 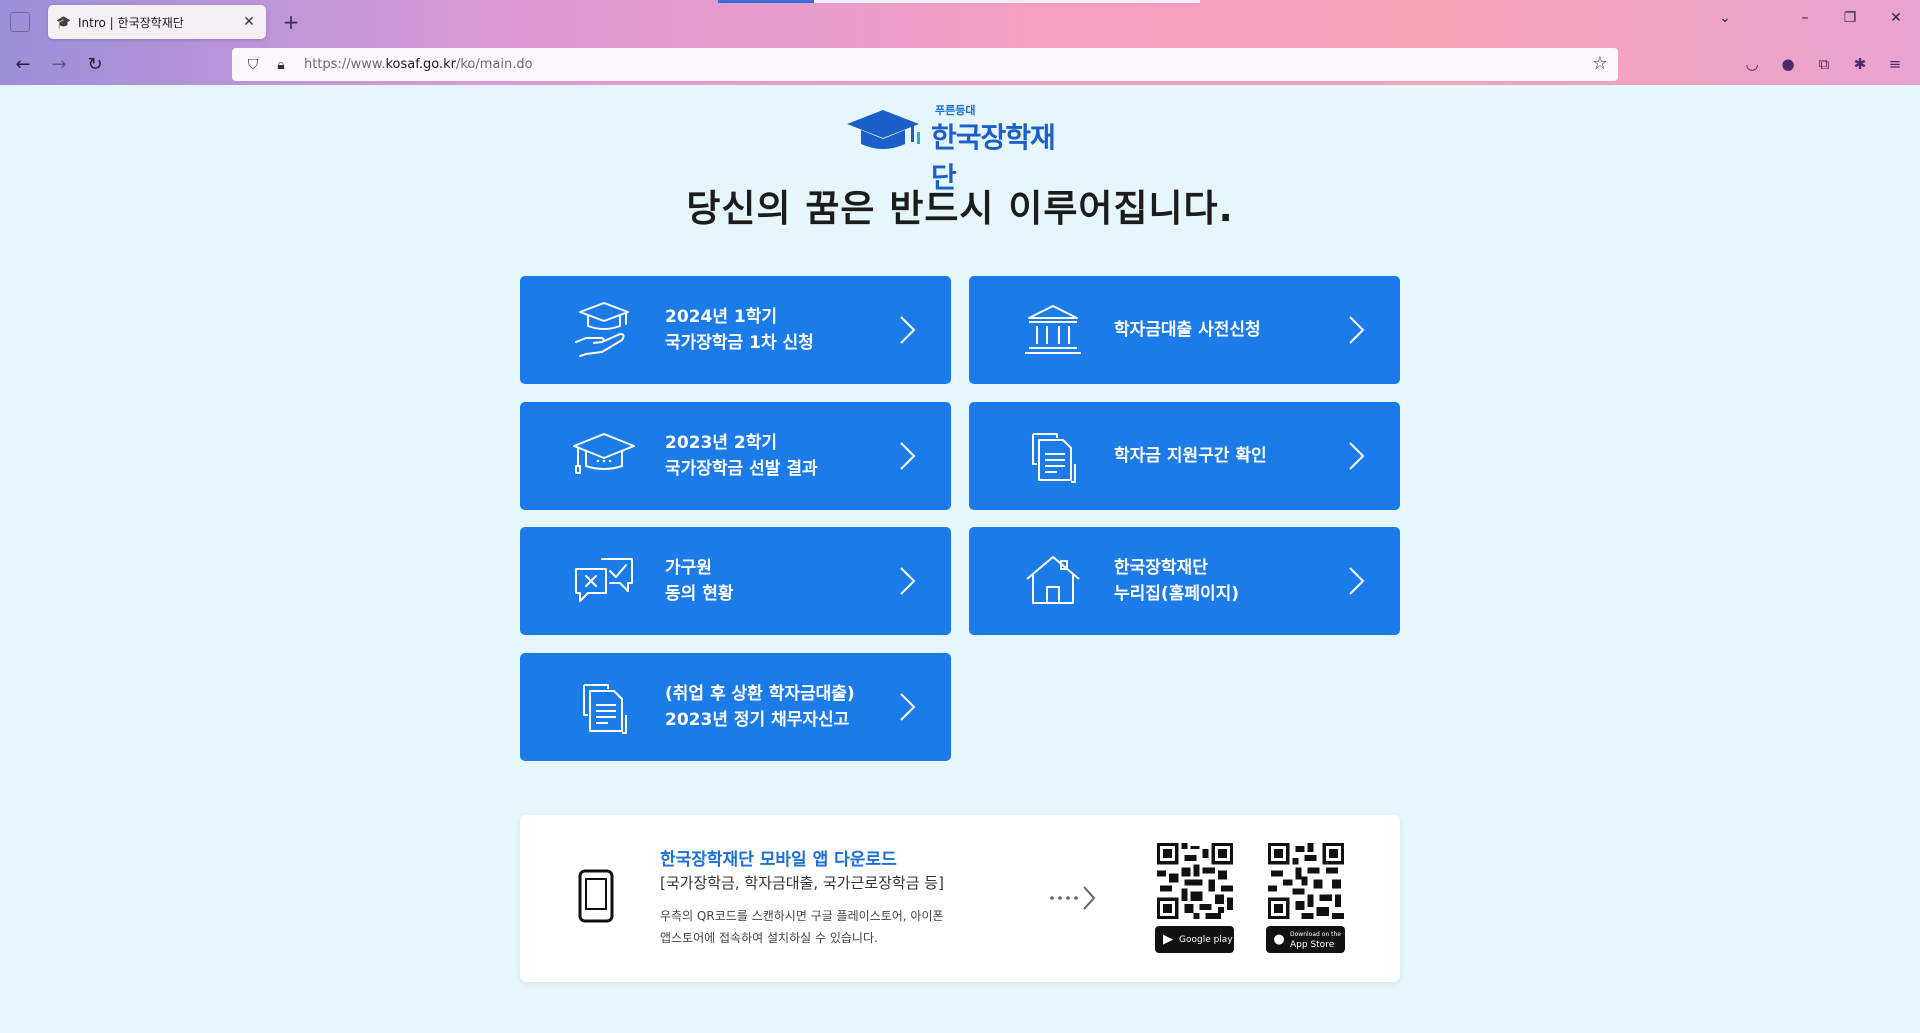 I want to click on google-play-badge-text: Google play, so click(x=1206, y=939).